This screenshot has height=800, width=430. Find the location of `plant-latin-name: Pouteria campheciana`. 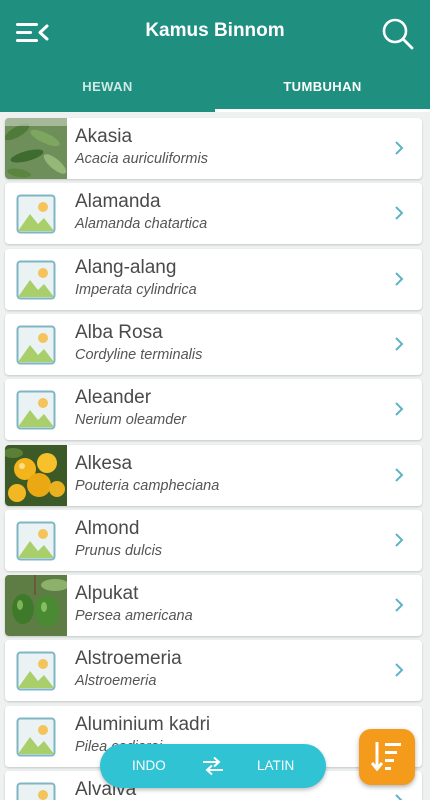

plant-latin-name: Pouteria campheciana is located at coordinates (147, 485).